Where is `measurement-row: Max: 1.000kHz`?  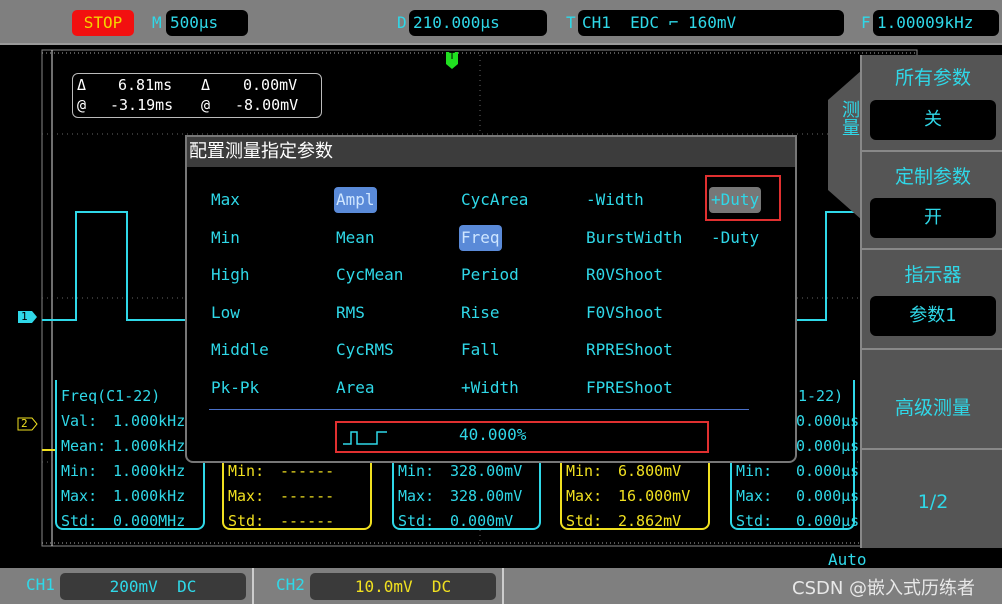
measurement-row: Max: 1.000kHz is located at coordinates (130, 496).